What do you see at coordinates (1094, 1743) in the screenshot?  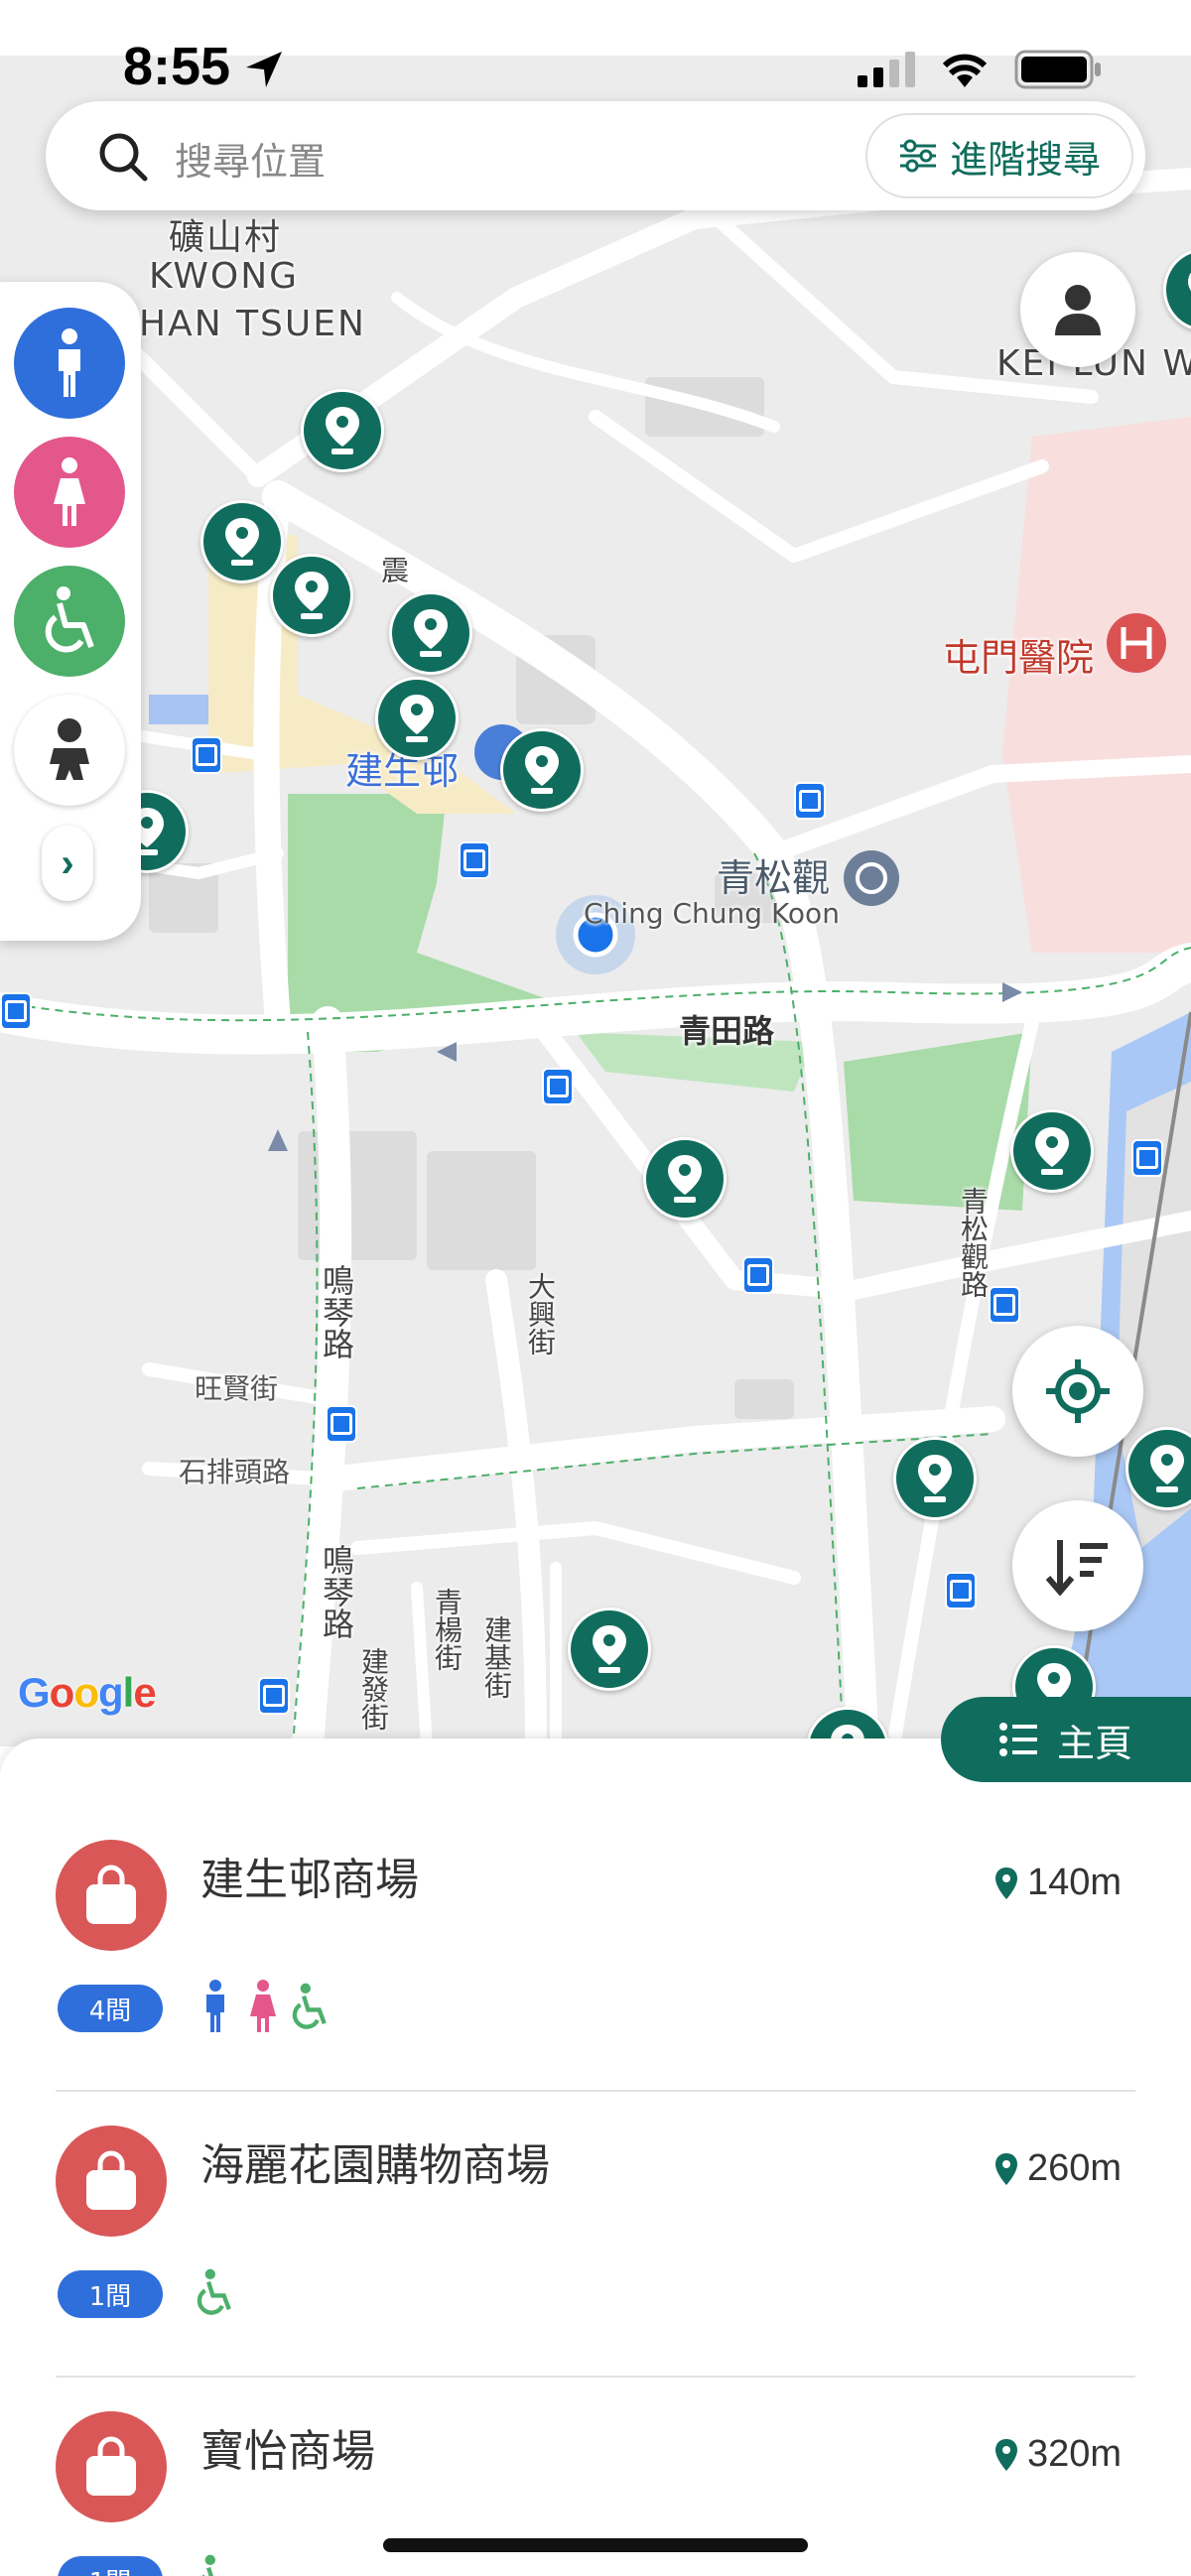 I see `home-label: 主頁` at bounding box center [1094, 1743].